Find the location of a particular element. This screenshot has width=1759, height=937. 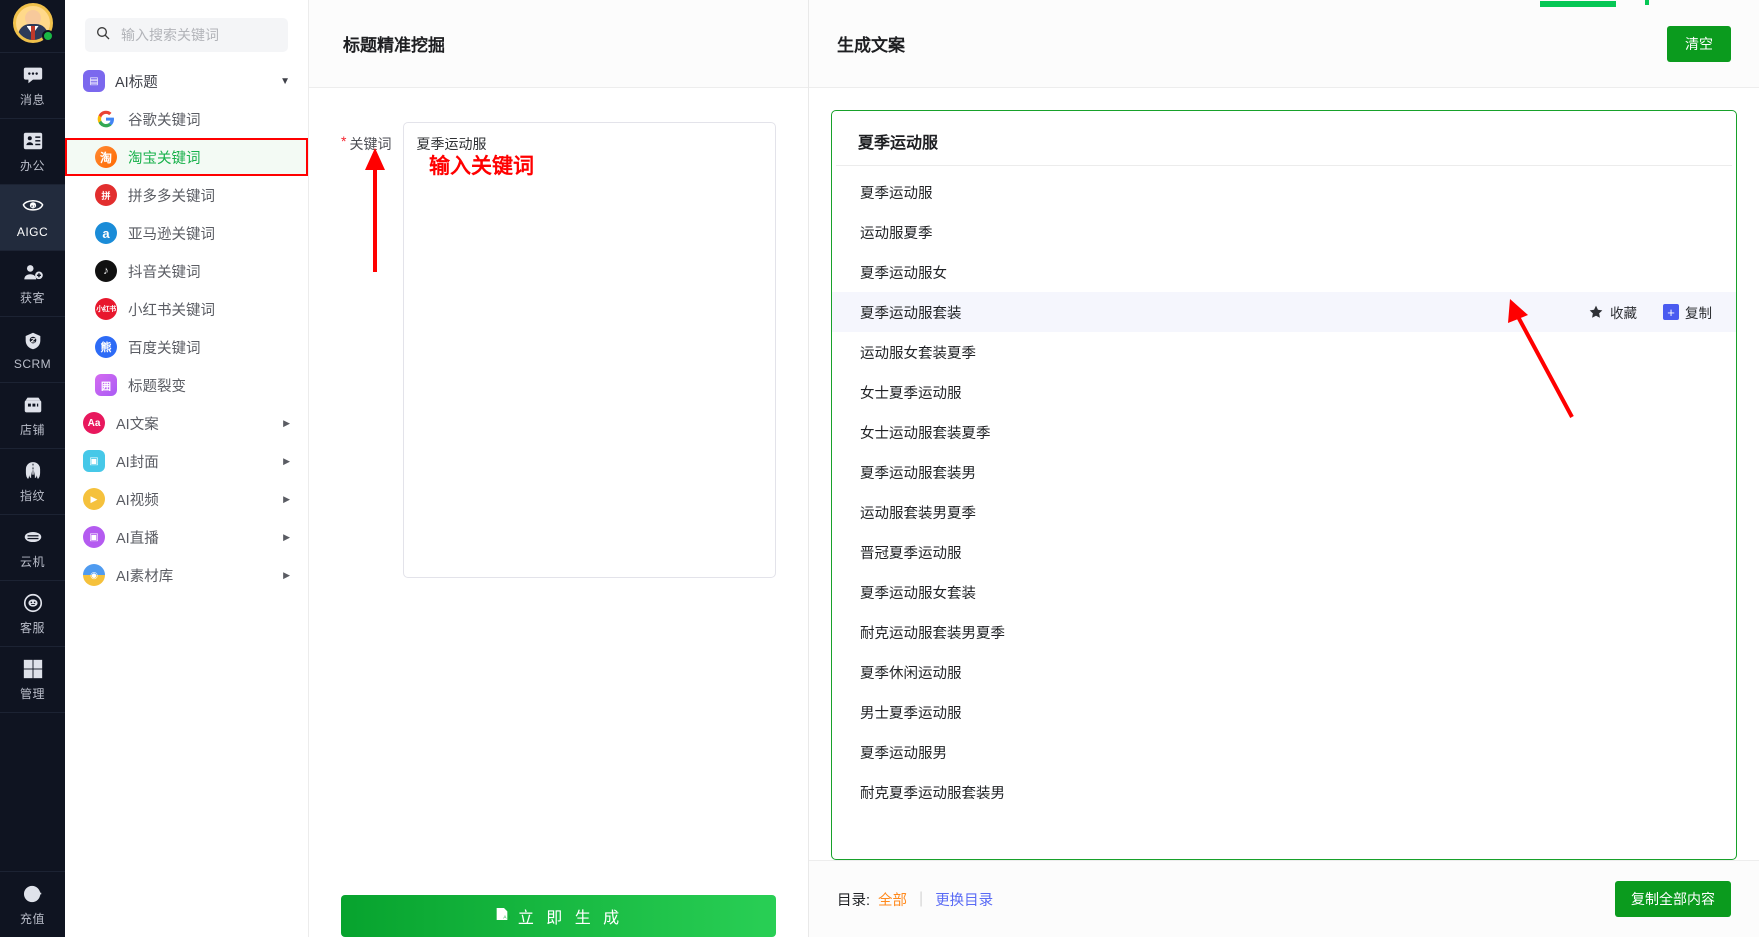

sidebar-group-ai-copywriting: Aa AI文案 ▶ is located at coordinates (186, 423).